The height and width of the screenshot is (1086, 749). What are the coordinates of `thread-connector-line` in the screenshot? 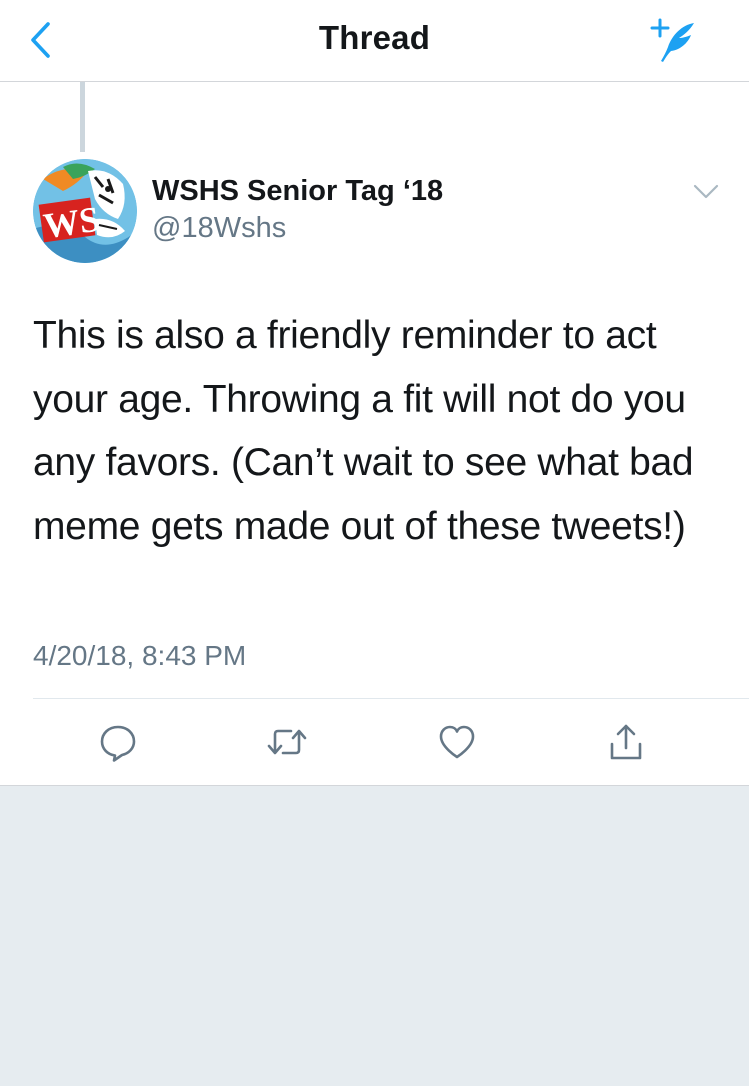 It's located at (82, 117).